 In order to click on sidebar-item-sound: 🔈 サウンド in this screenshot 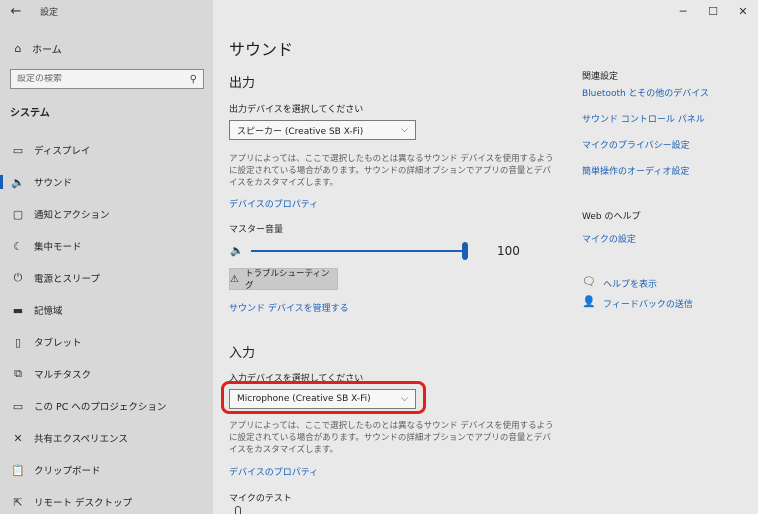, I will do `click(106, 182)`.